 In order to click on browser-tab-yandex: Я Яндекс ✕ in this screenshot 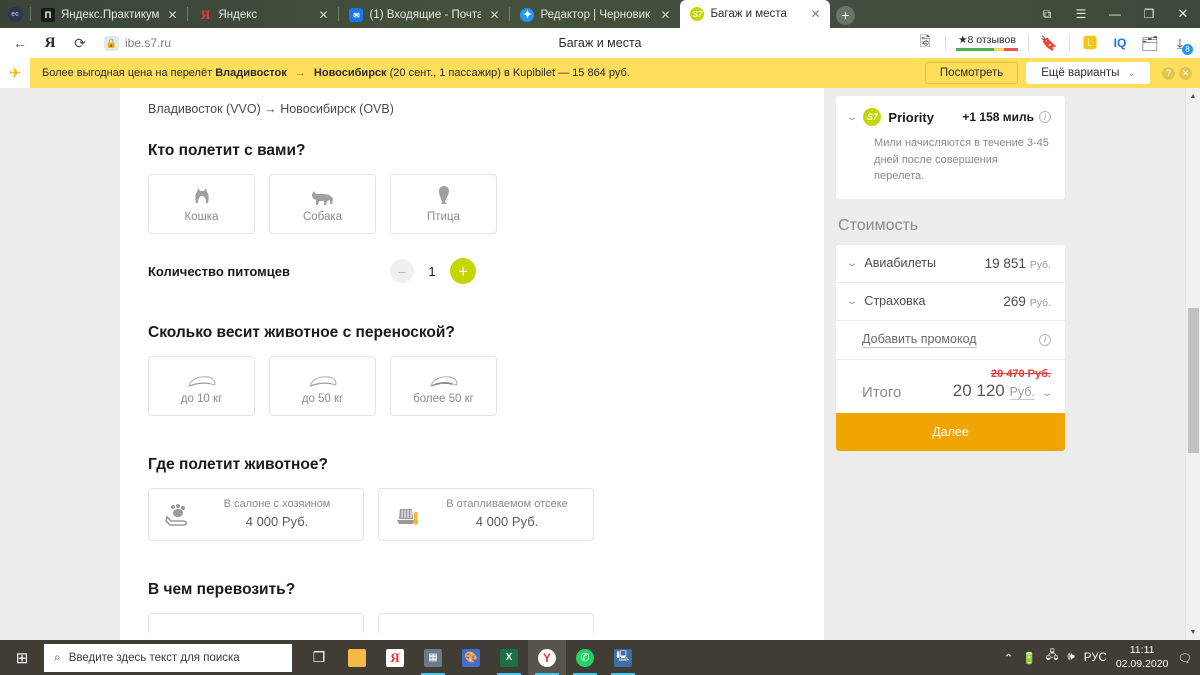, I will do `click(263, 15)`.